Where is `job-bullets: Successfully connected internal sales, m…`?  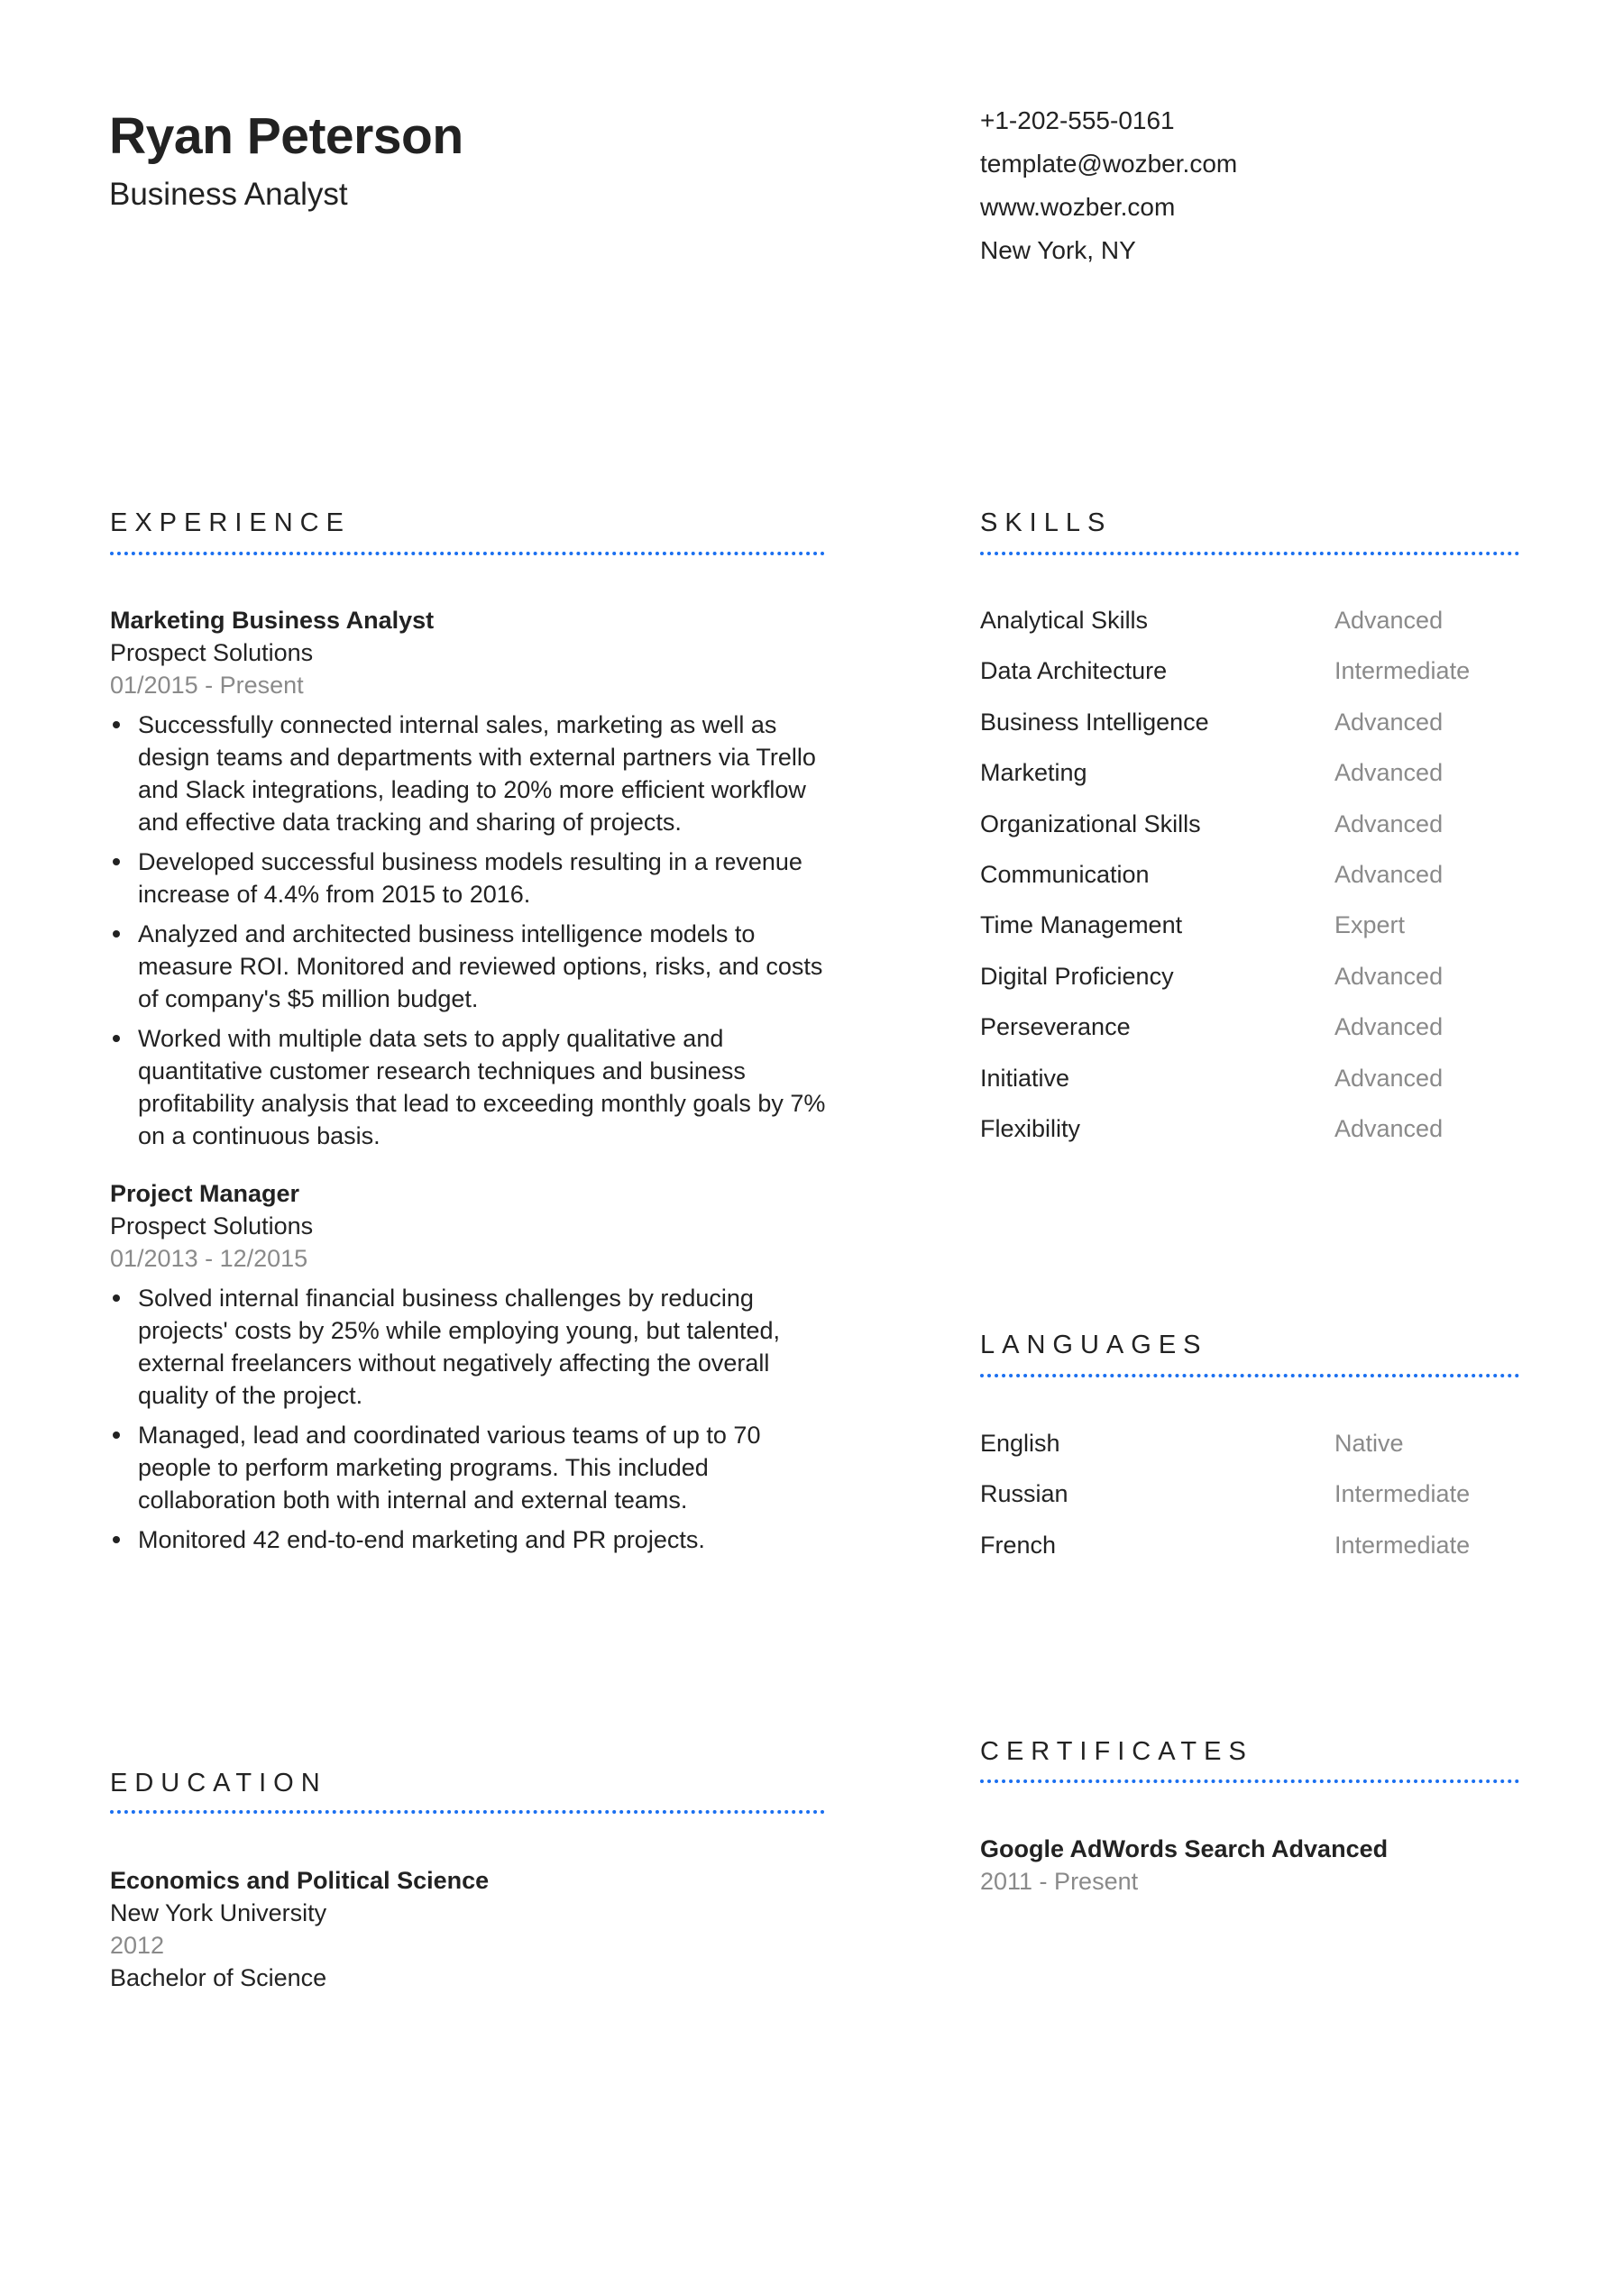 job-bullets: Successfully connected internal sales, m… is located at coordinates (470, 930).